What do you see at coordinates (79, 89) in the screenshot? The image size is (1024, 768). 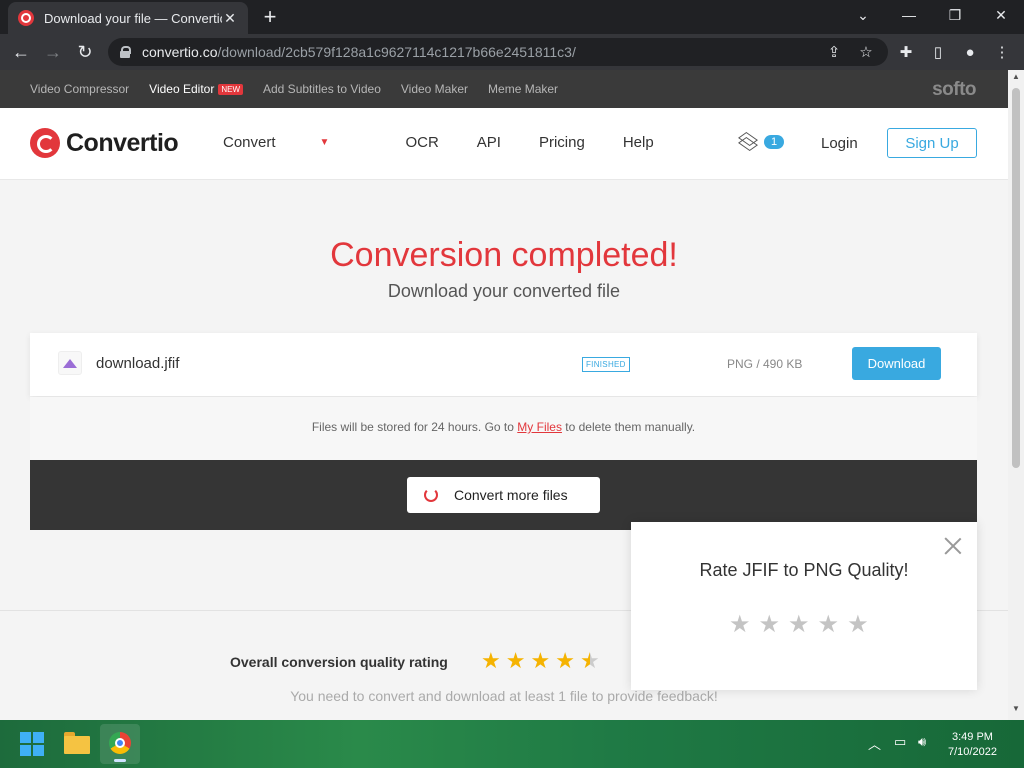 I see `softo-link-video-compressor: Video Compressor` at bounding box center [79, 89].